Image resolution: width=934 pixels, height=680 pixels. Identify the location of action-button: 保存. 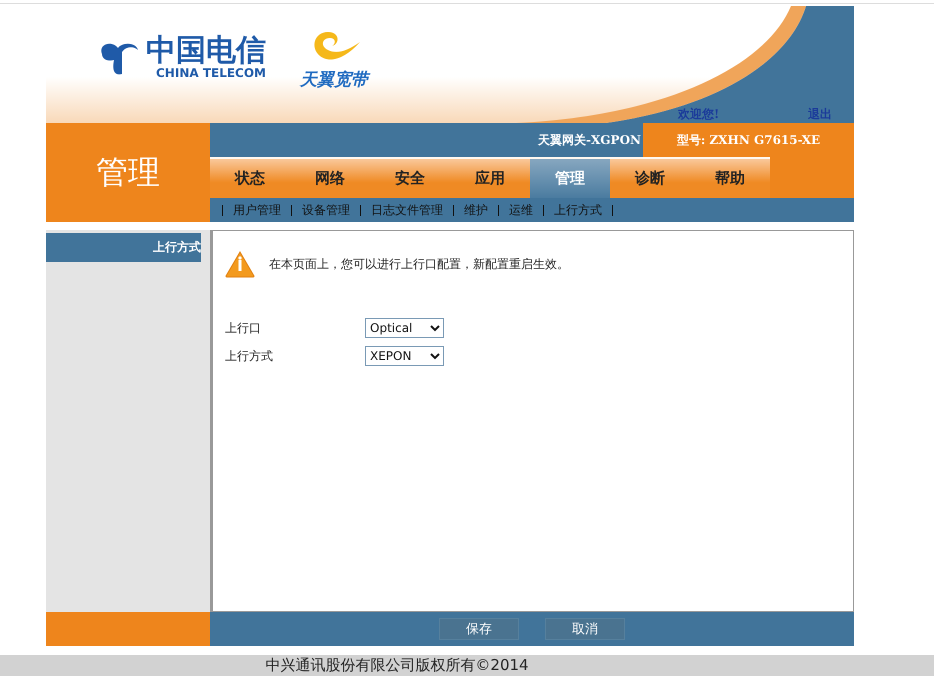
(479, 629).